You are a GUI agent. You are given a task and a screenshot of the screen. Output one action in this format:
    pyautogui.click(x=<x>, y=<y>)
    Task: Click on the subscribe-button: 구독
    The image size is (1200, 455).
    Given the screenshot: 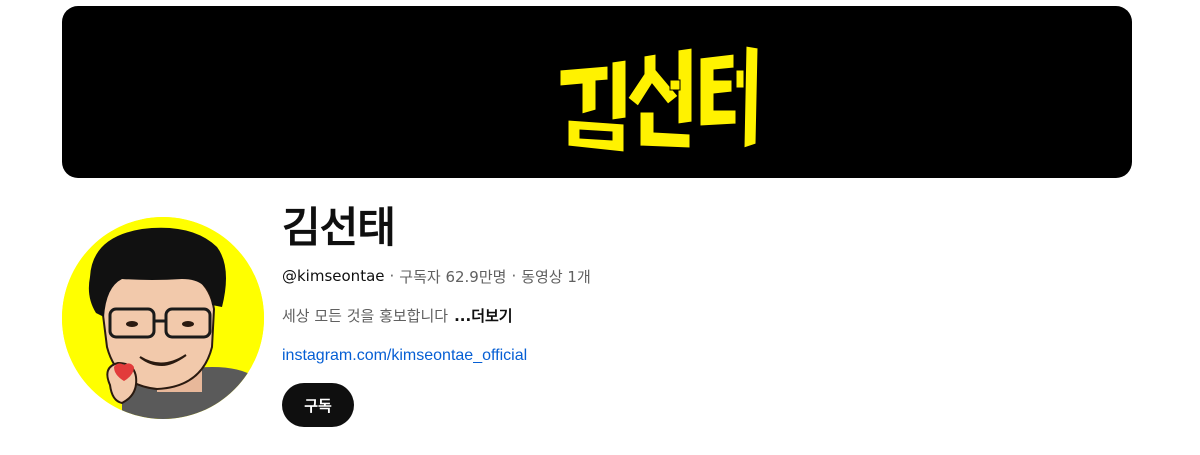 What is the action you would take?
    pyautogui.click(x=318, y=405)
    